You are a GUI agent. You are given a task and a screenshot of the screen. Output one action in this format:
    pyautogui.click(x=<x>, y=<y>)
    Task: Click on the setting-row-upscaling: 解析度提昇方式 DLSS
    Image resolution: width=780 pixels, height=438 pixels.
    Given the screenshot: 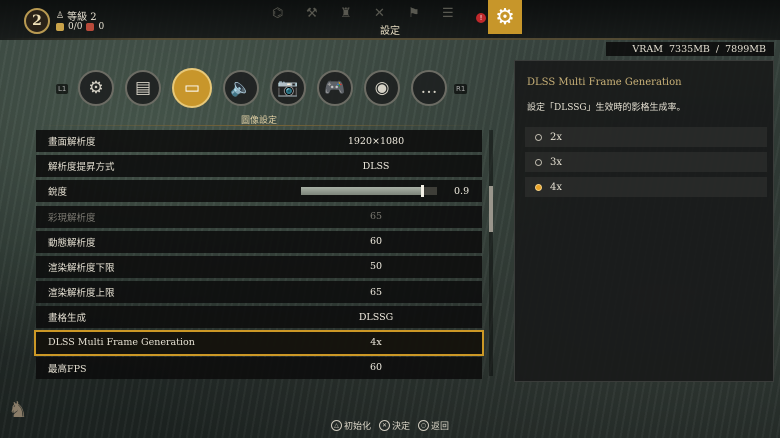 What is the action you would take?
    pyautogui.click(x=259, y=166)
    